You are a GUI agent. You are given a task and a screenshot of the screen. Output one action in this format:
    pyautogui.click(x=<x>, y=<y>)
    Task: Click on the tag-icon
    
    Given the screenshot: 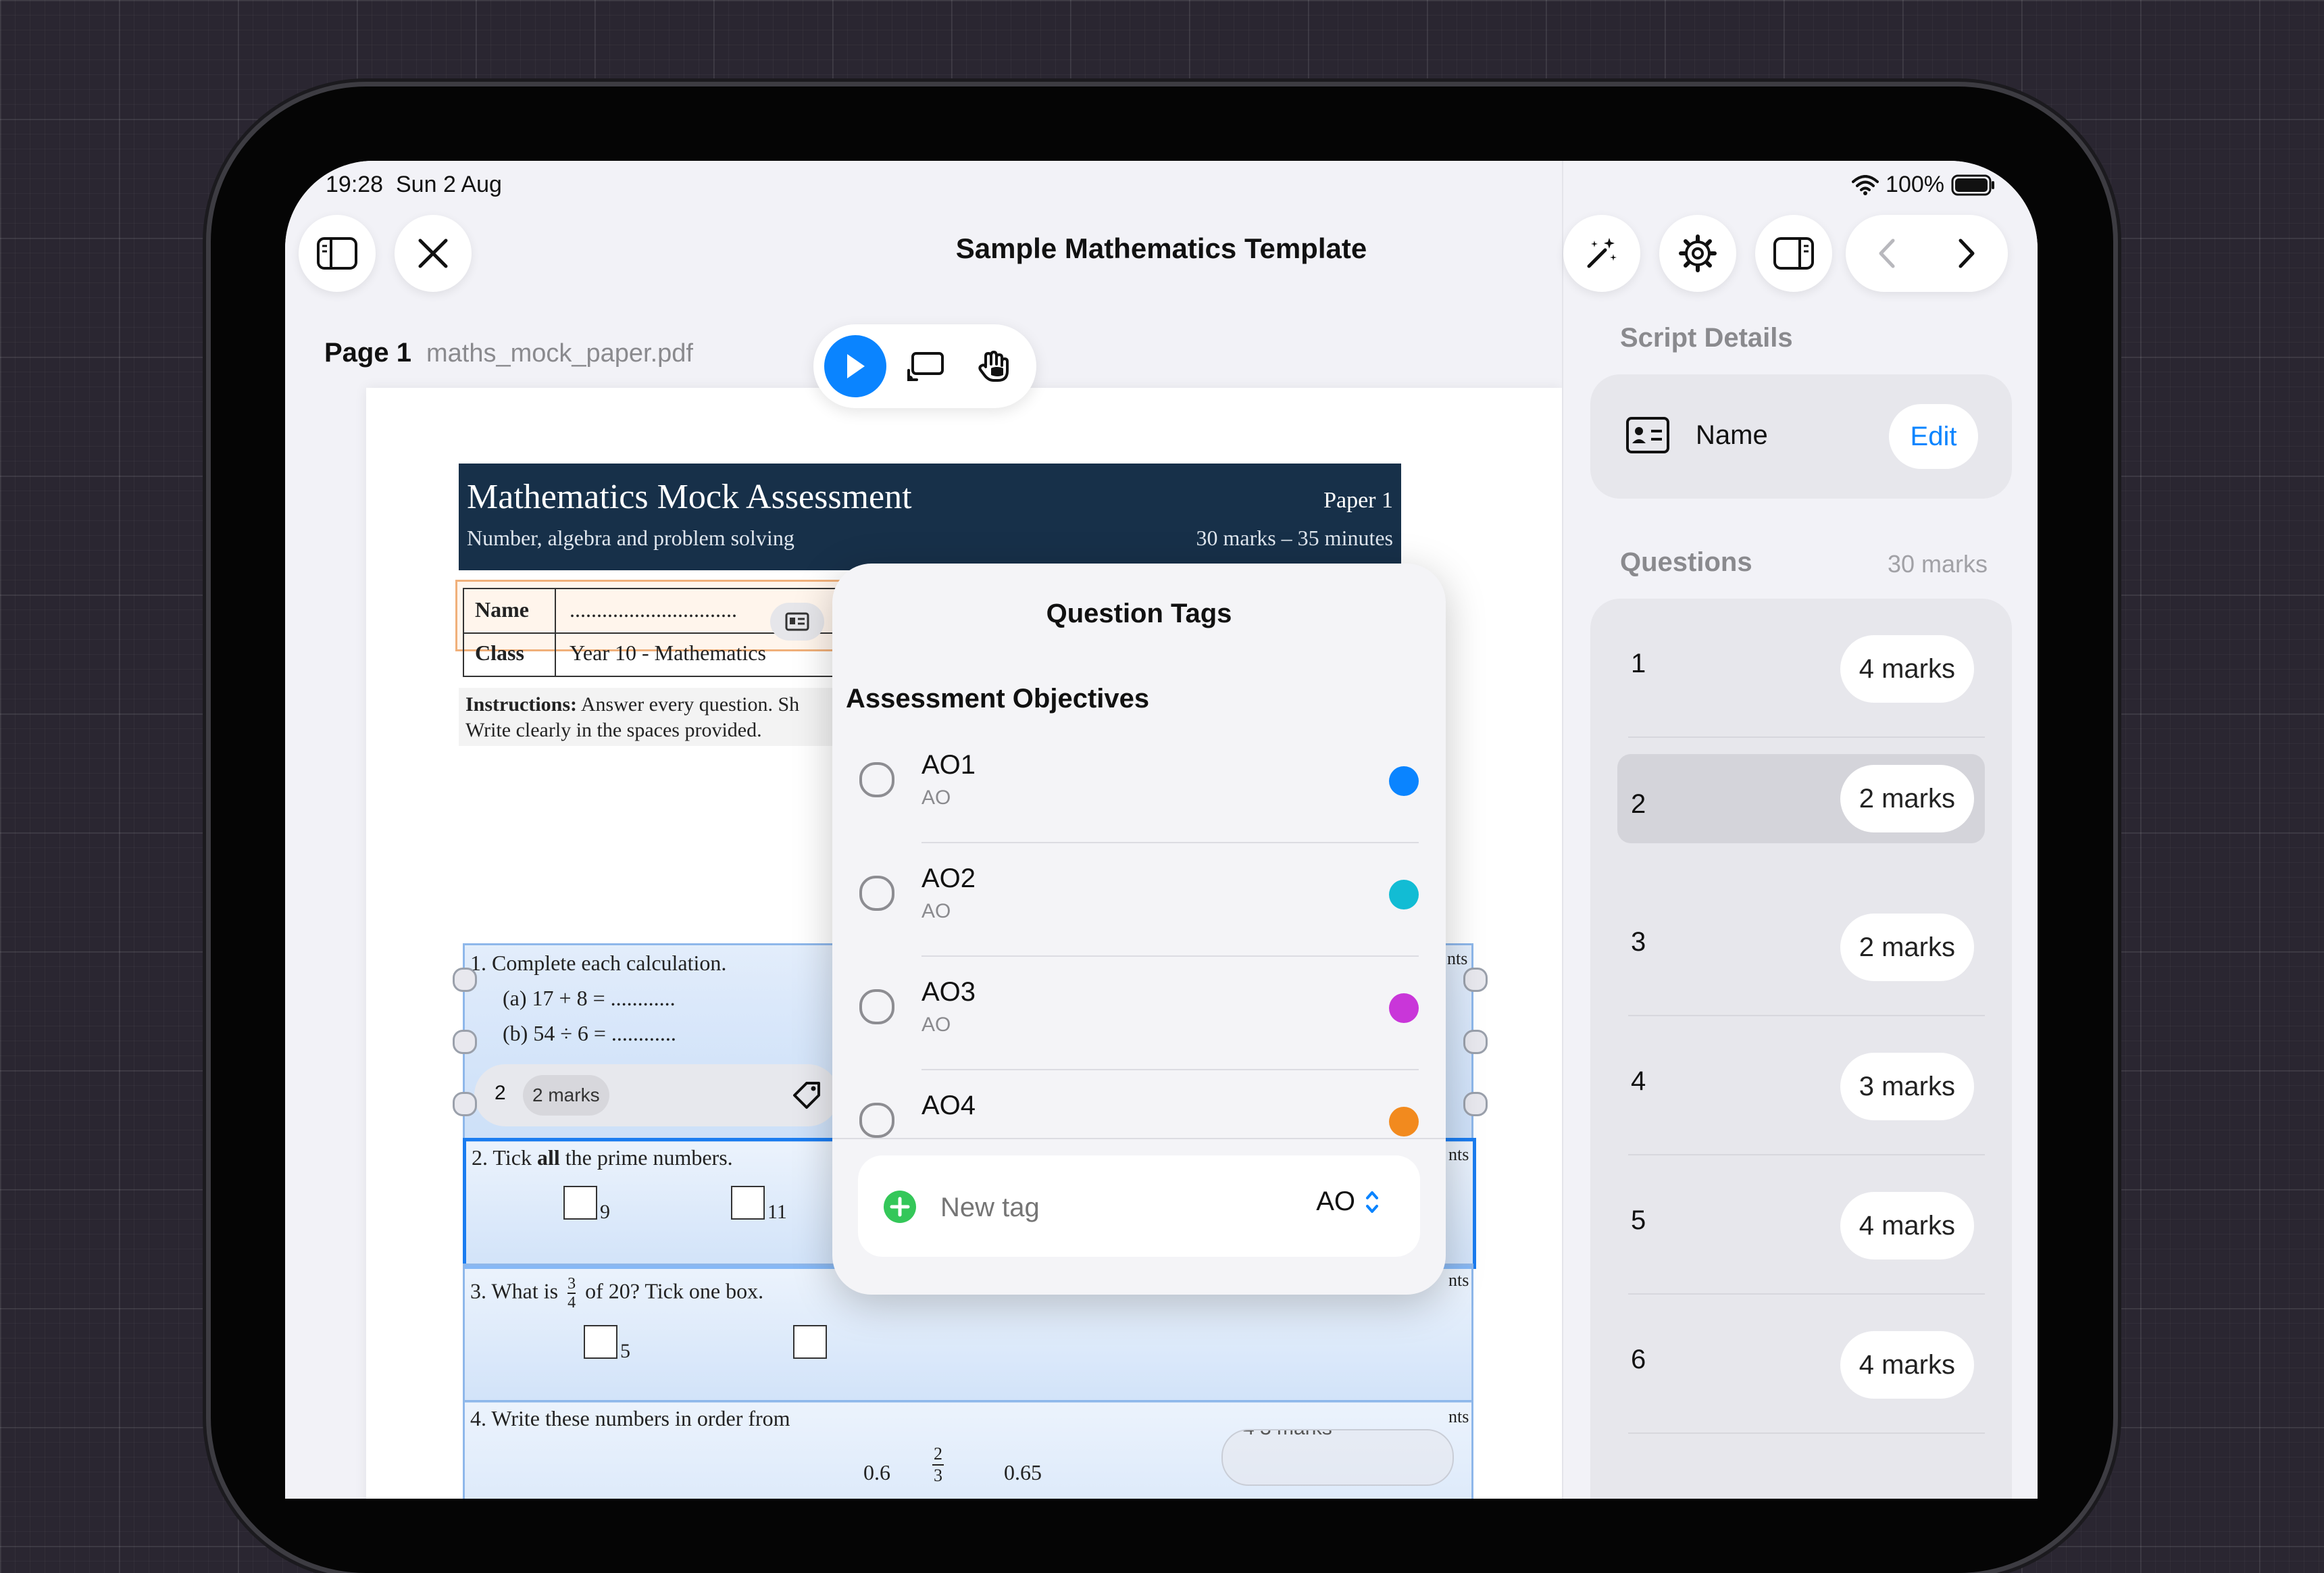 What is the action you would take?
    pyautogui.click(x=806, y=1095)
    